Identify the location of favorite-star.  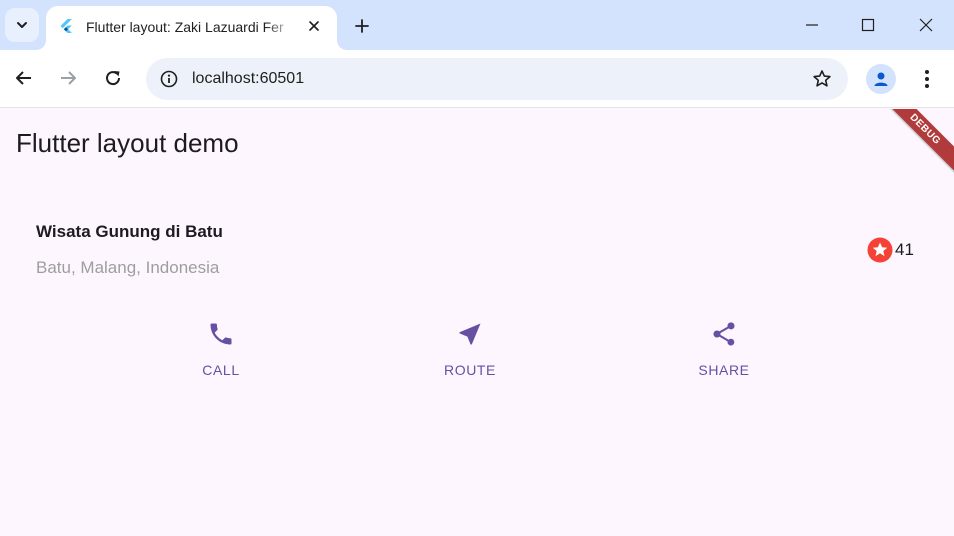
(880, 250).